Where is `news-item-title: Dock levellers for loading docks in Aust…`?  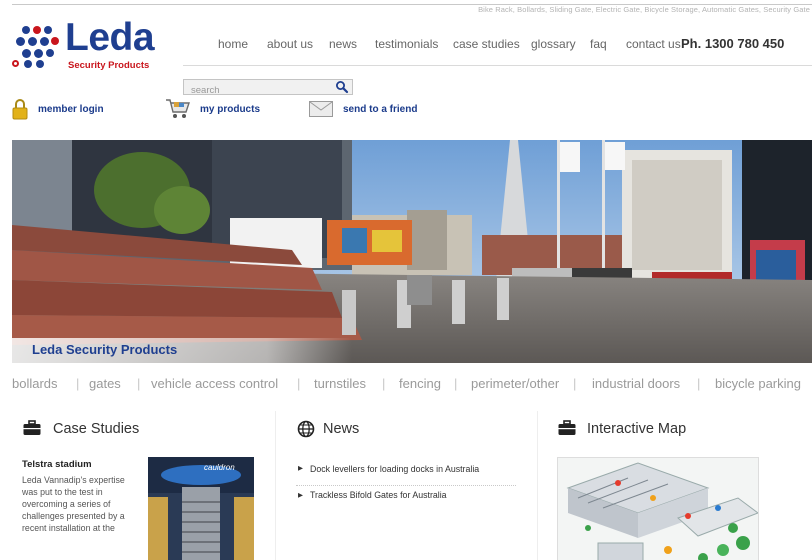 news-item-title: Dock levellers for loading docks in Aust… is located at coordinates (395, 469).